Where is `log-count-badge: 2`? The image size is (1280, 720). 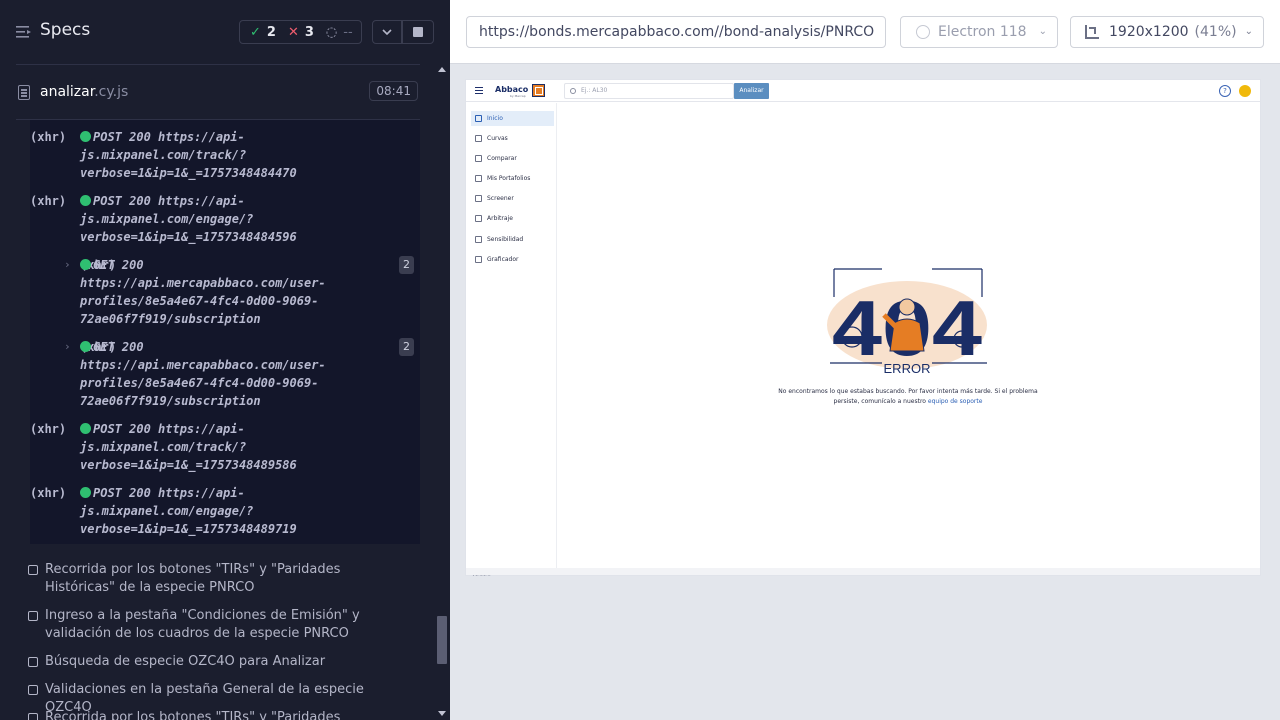 log-count-badge: 2 is located at coordinates (406, 347).